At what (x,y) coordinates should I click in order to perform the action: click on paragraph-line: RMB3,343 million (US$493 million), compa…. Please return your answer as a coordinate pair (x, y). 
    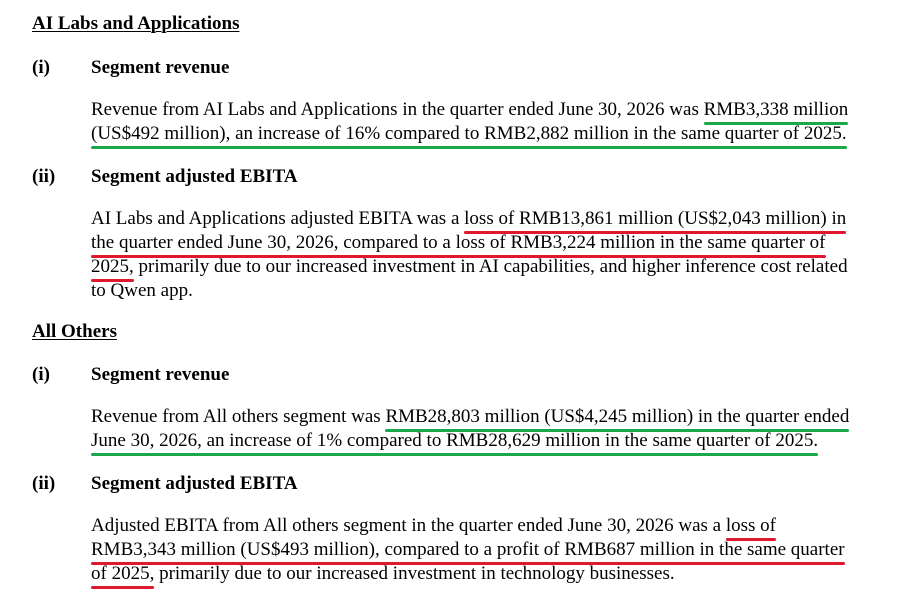
    Looking at the image, I should click on (468, 551).